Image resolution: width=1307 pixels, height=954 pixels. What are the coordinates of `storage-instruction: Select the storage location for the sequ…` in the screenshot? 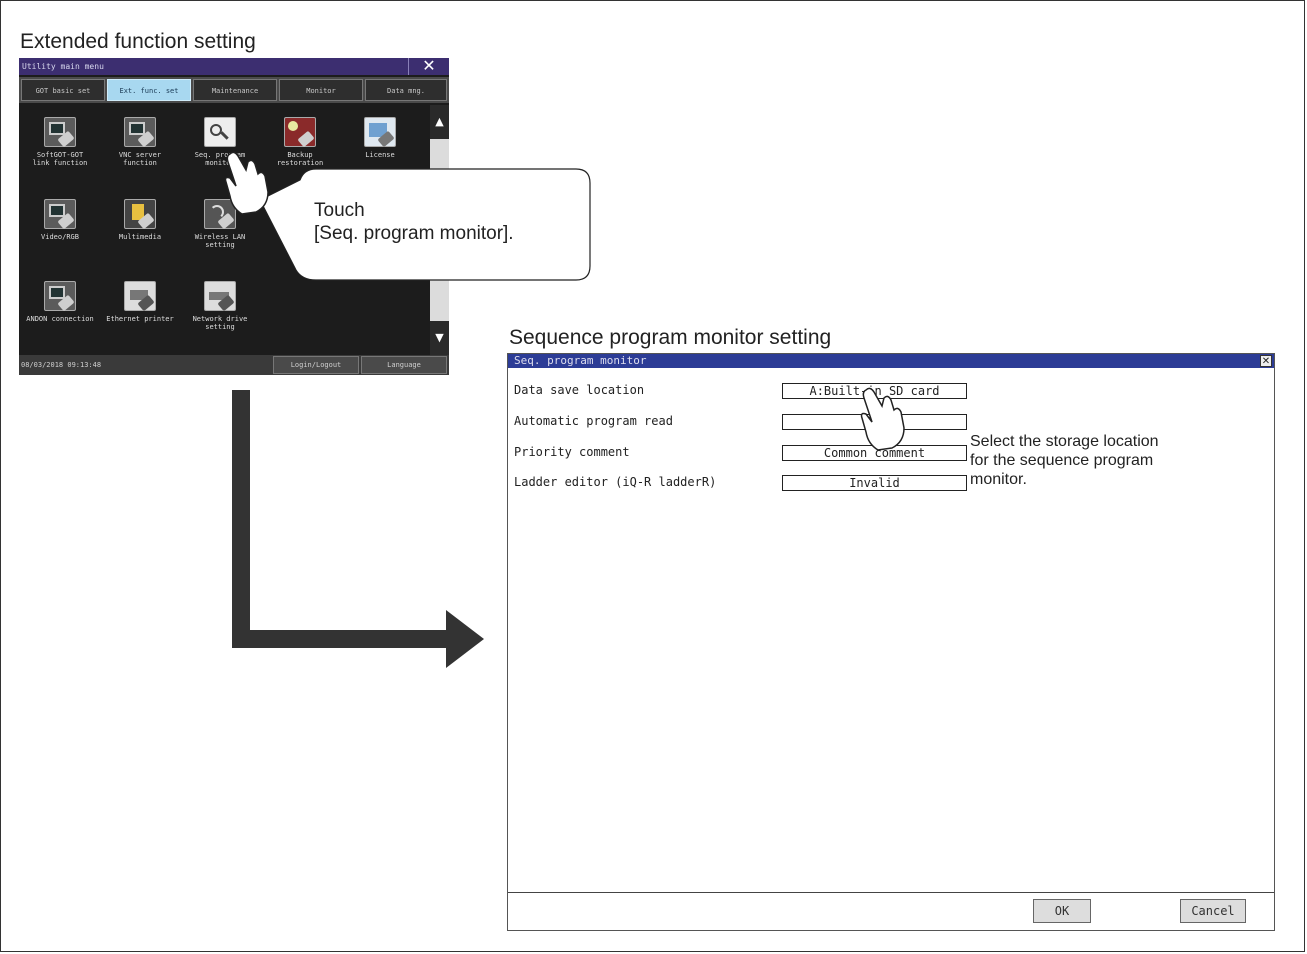 It's located at (1064, 460).